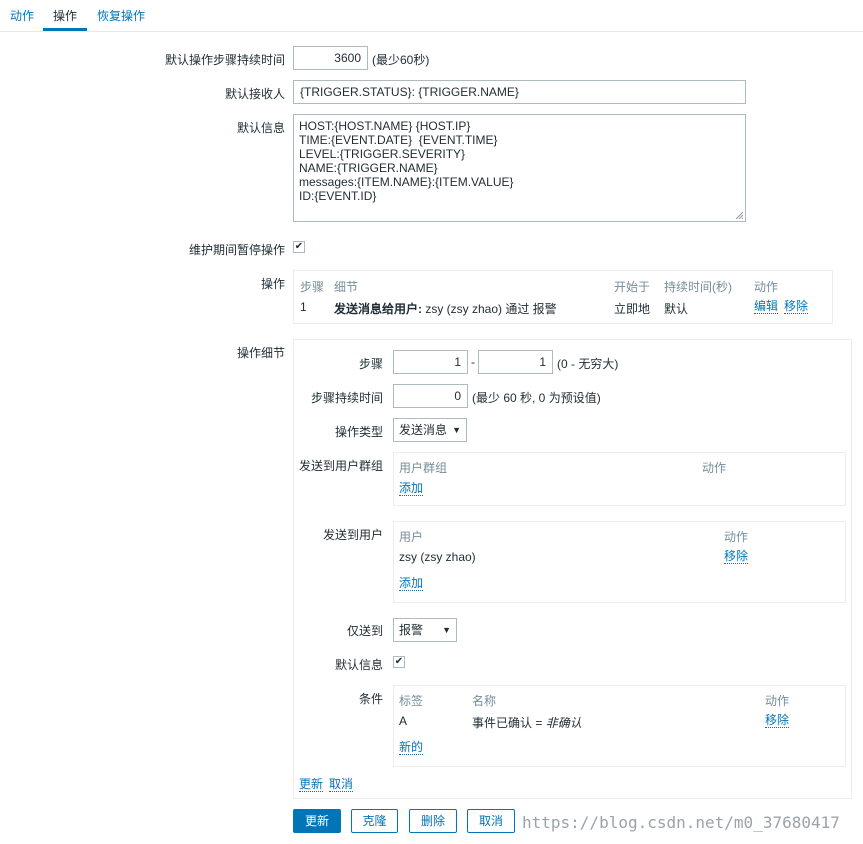 Image resolution: width=863 pixels, height=844 pixels. Describe the element at coordinates (378, 309) in the screenshot. I see `operation-detail-type: 发送消息给用户:` at that location.